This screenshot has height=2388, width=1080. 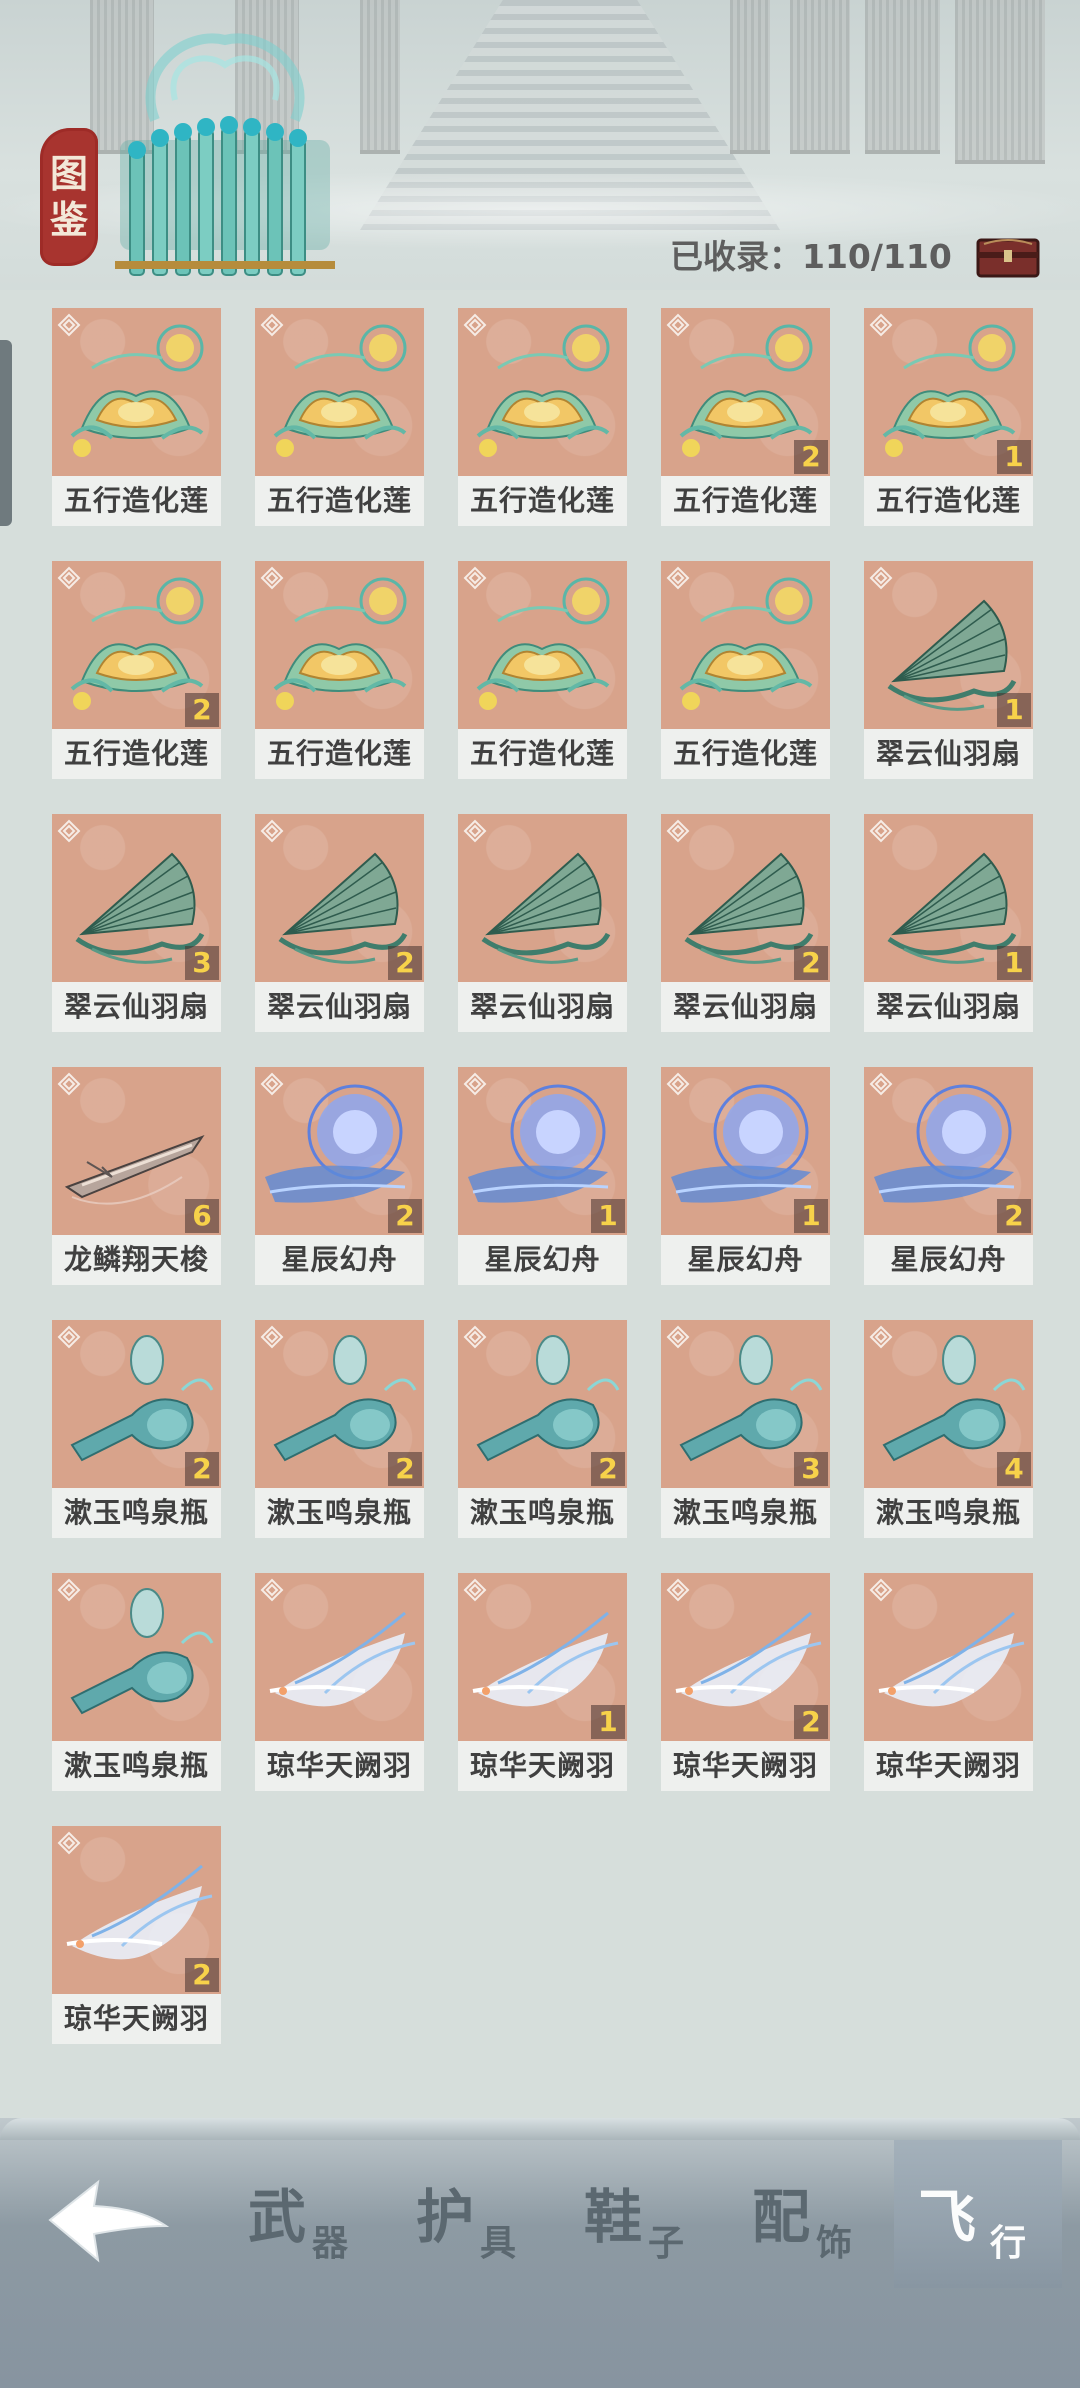 What do you see at coordinates (834, 2243) in the screenshot?
I see `tab-label-small: 饰` at bounding box center [834, 2243].